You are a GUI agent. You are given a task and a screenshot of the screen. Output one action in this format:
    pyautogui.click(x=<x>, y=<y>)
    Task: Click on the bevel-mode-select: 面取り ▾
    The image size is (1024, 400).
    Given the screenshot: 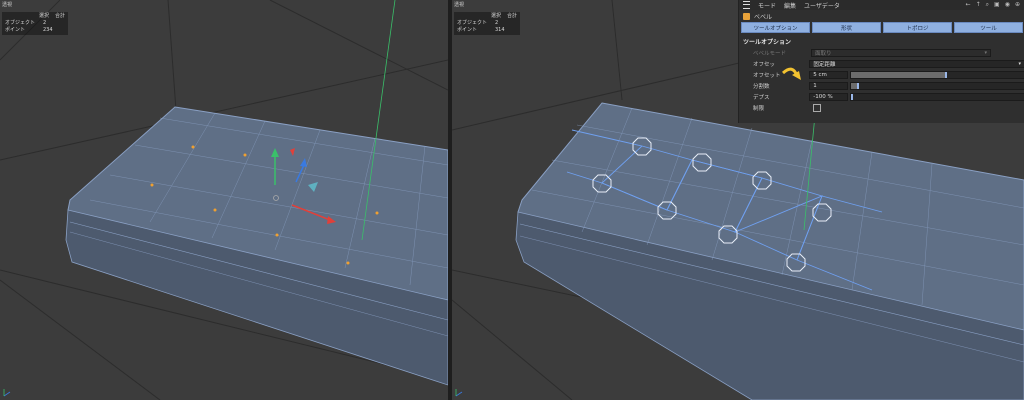 What is the action you would take?
    pyautogui.click(x=901, y=52)
    